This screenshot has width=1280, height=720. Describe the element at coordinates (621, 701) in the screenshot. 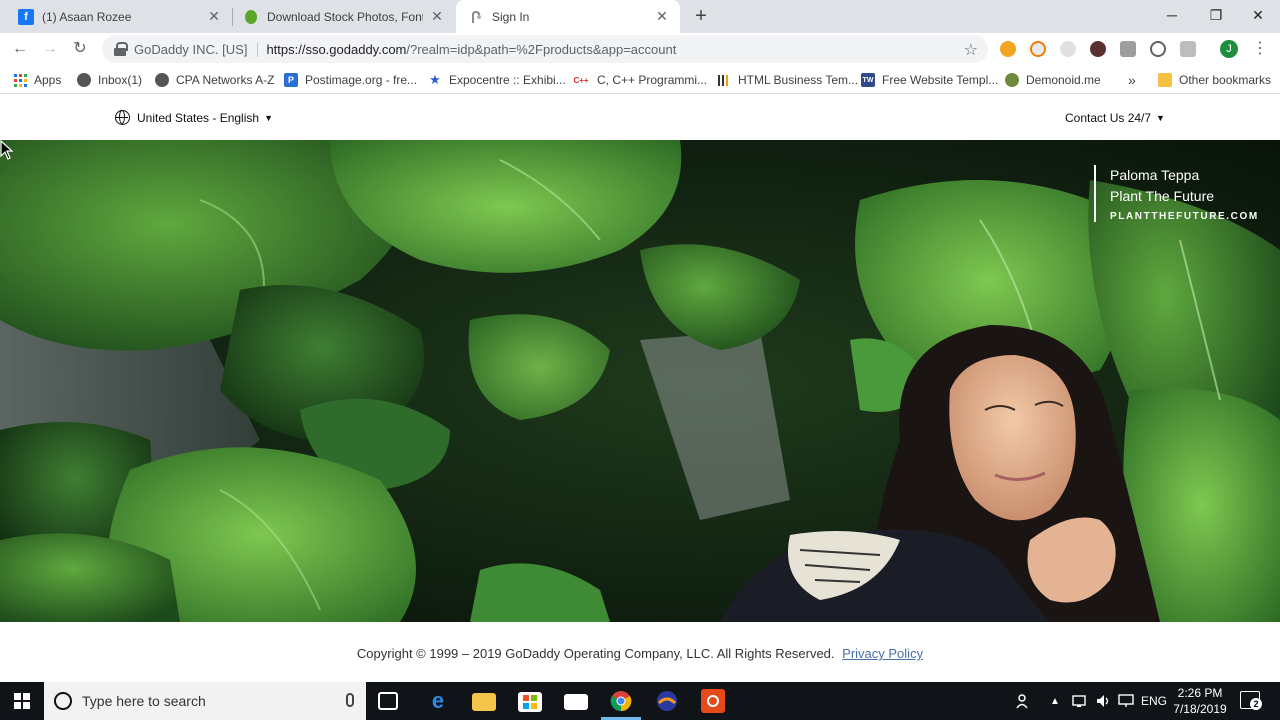

I see `chrome-icon` at that location.